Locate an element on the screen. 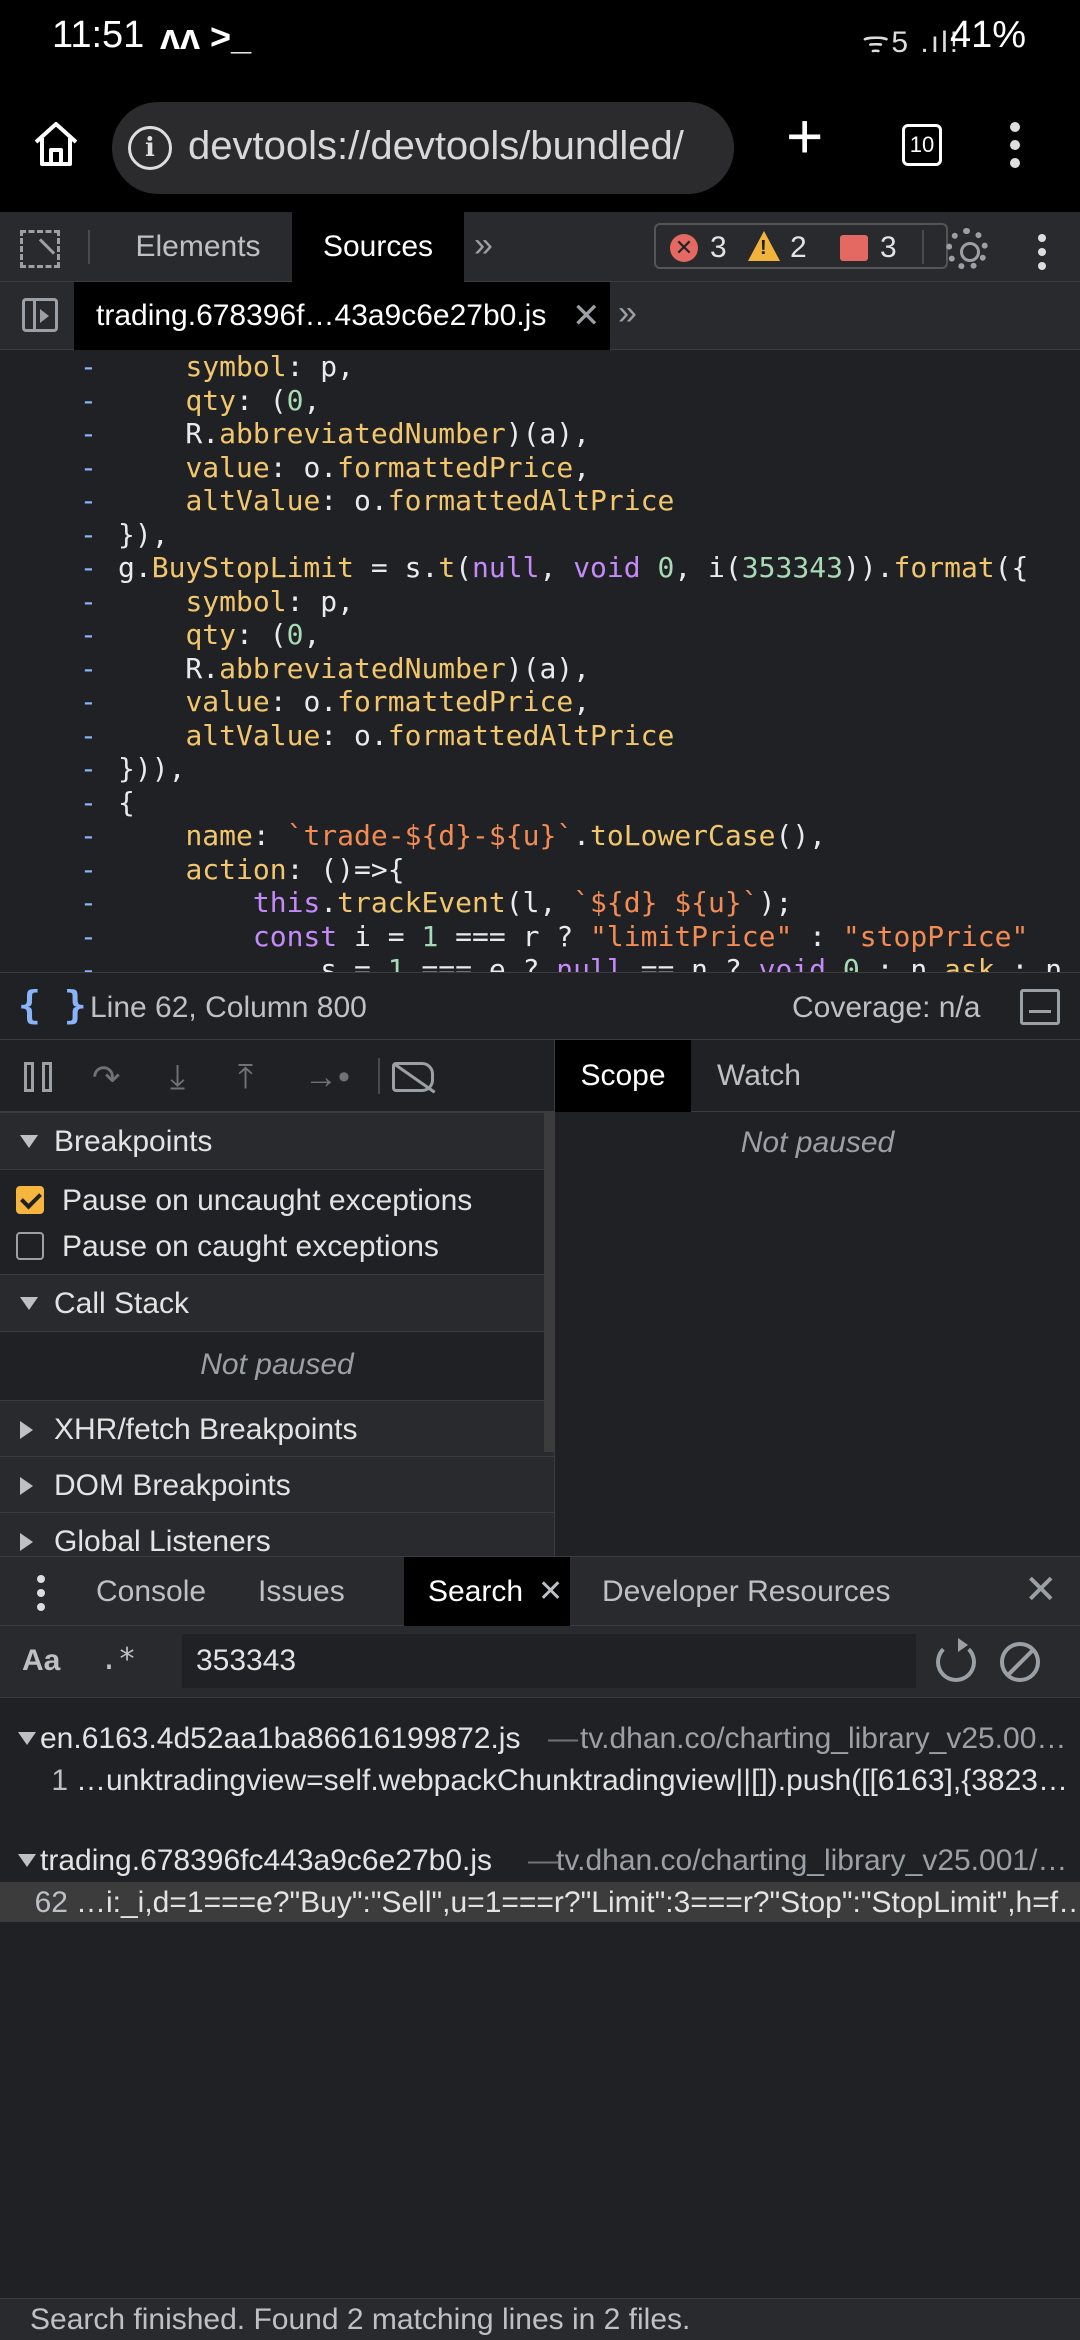 Image resolution: width=1080 pixels, height=2340 pixels. breakpoints-header: Breakpoints is located at coordinates (277, 1141).